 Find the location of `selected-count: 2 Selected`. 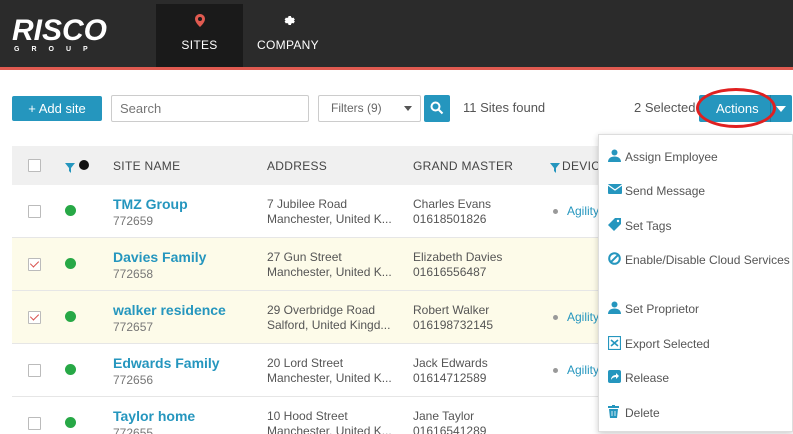

selected-count: 2 Selected is located at coordinates (665, 107).